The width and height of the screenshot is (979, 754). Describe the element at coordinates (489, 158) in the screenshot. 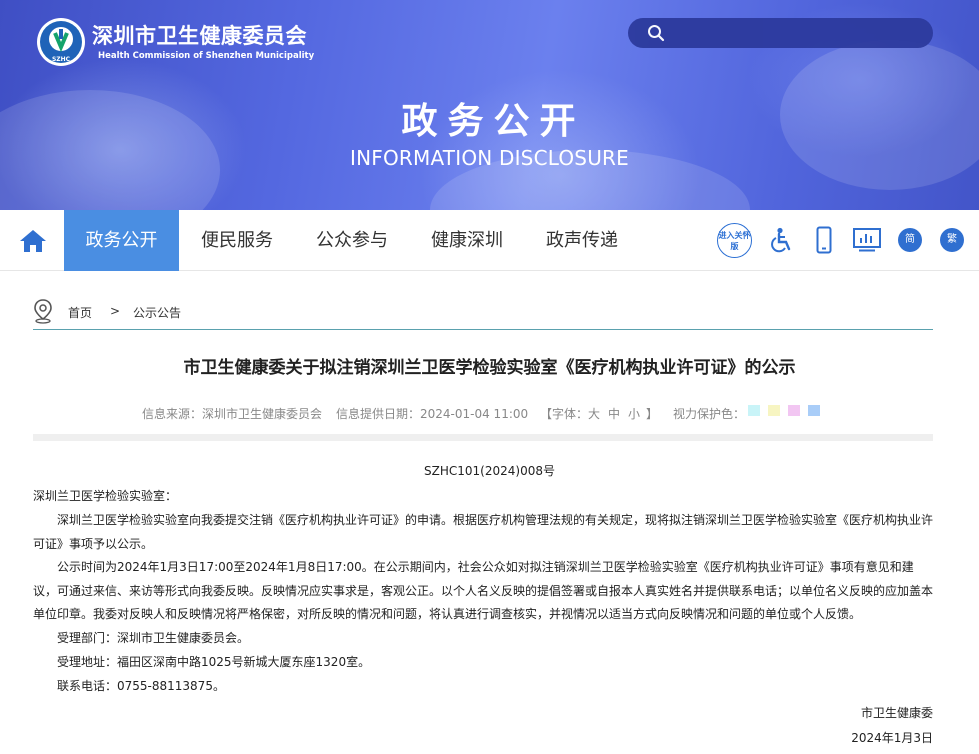

I see `banner-subtitle: INFORMATION DISCLOSURE` at that location.